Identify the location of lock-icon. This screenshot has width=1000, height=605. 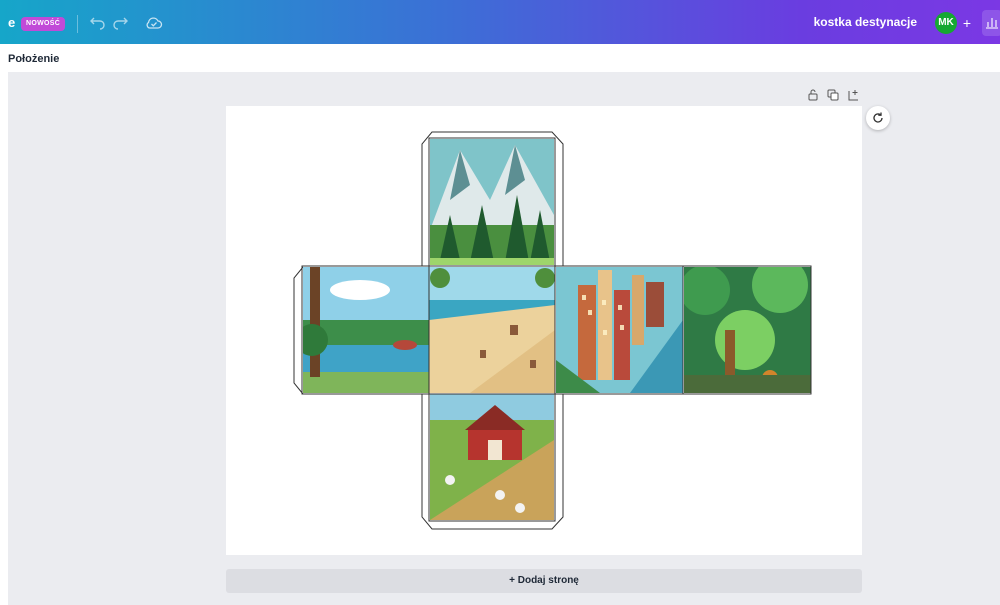
(813, 95).